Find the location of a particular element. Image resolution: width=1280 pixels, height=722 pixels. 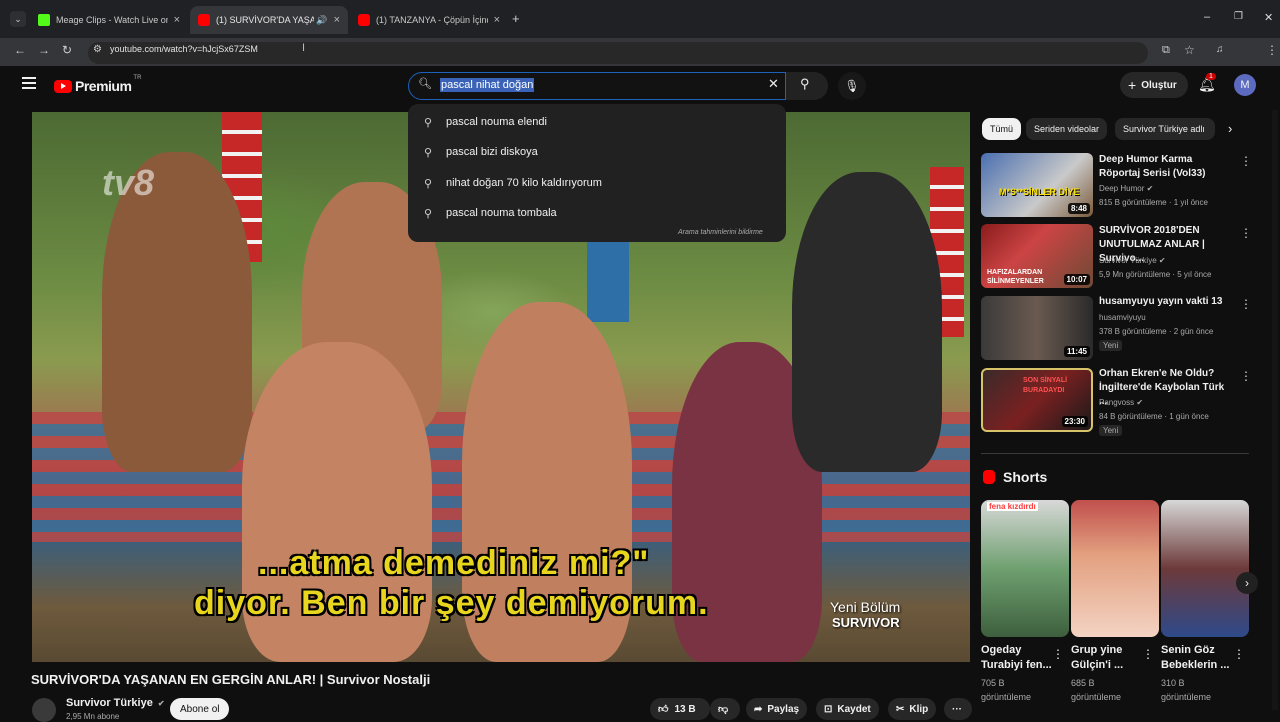

notification-badge: 1 is located at coordinates (1211, 76).